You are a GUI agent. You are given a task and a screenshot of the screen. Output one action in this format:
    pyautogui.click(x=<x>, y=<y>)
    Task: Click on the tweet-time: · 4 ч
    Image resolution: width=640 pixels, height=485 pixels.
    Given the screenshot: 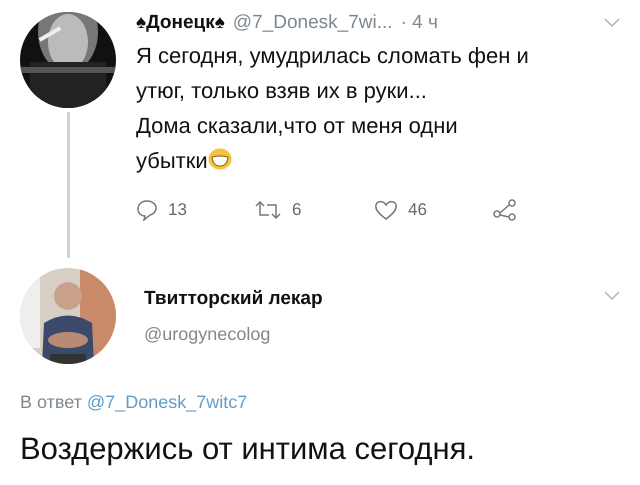 What is the action you would take?
    pyautogui.click(x=419, y=23)
    